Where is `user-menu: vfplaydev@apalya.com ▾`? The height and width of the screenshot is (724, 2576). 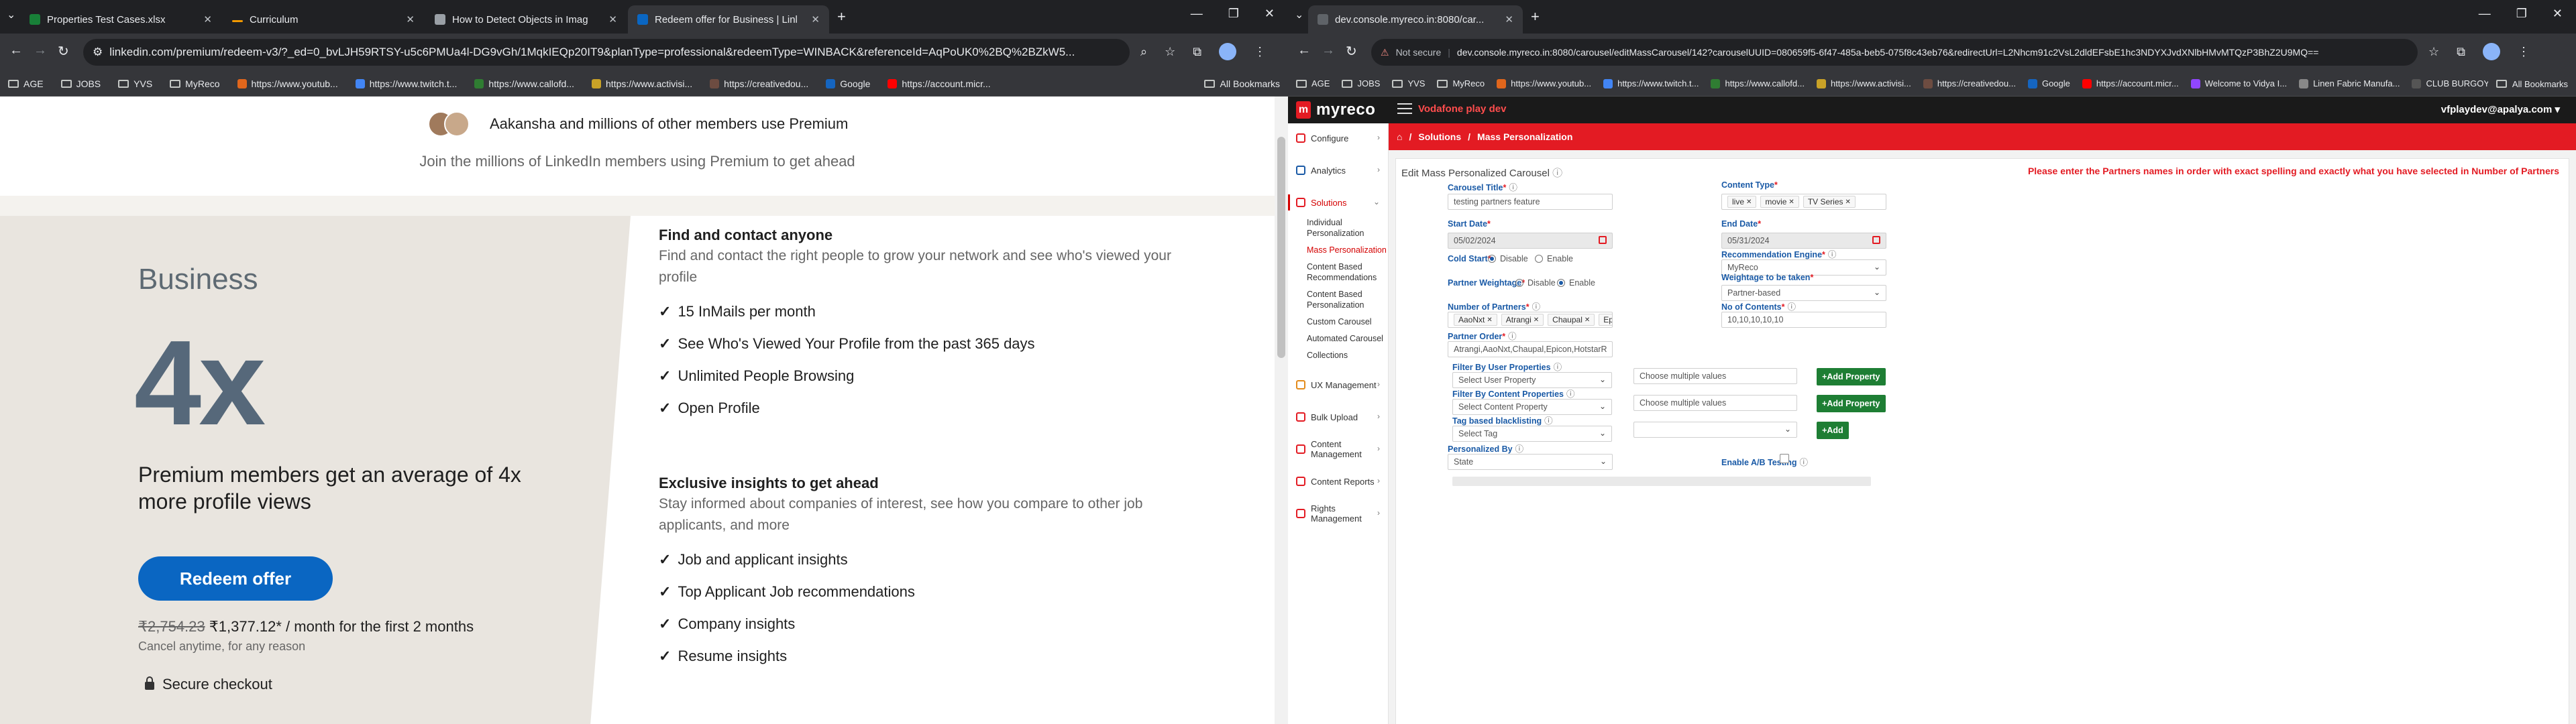
user-menu: vfplaydev@apalya.com ▾ is located at coordinates (2500, 109).